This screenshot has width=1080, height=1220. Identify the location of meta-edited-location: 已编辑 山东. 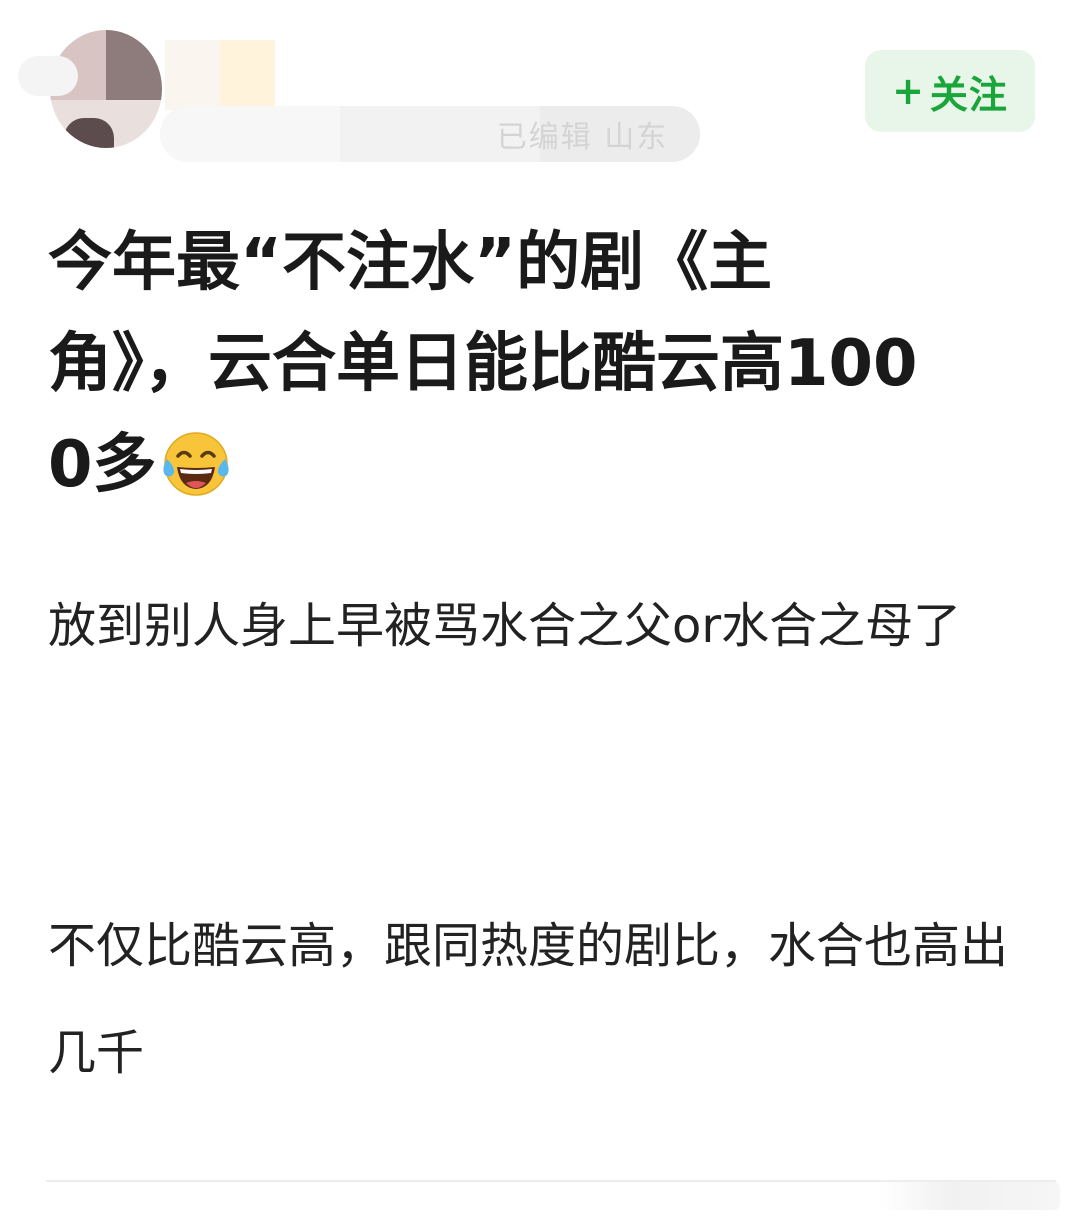
(582, 137).